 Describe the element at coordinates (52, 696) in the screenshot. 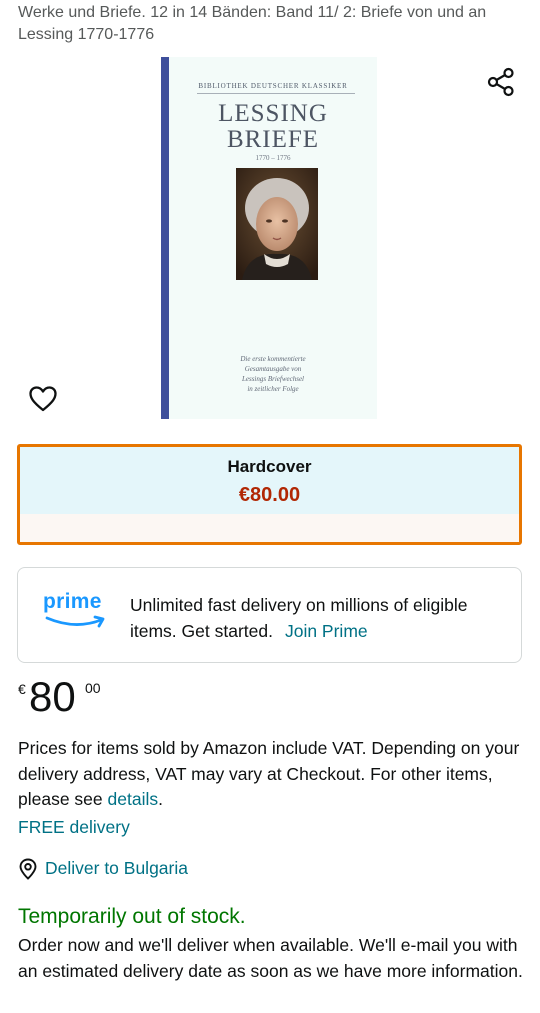

I see `price-whole: 80` at that location.